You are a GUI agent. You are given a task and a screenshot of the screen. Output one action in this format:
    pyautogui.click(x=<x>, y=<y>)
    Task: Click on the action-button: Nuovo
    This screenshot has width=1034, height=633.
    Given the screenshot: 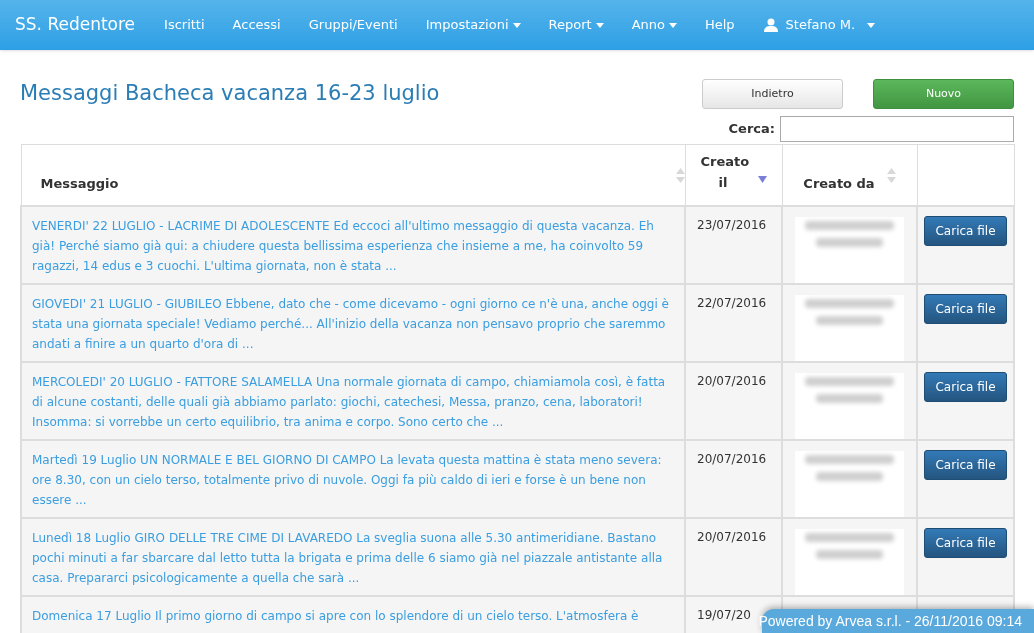 What is the action you would take?
    pyautogui.click(x=943, y=93)
    